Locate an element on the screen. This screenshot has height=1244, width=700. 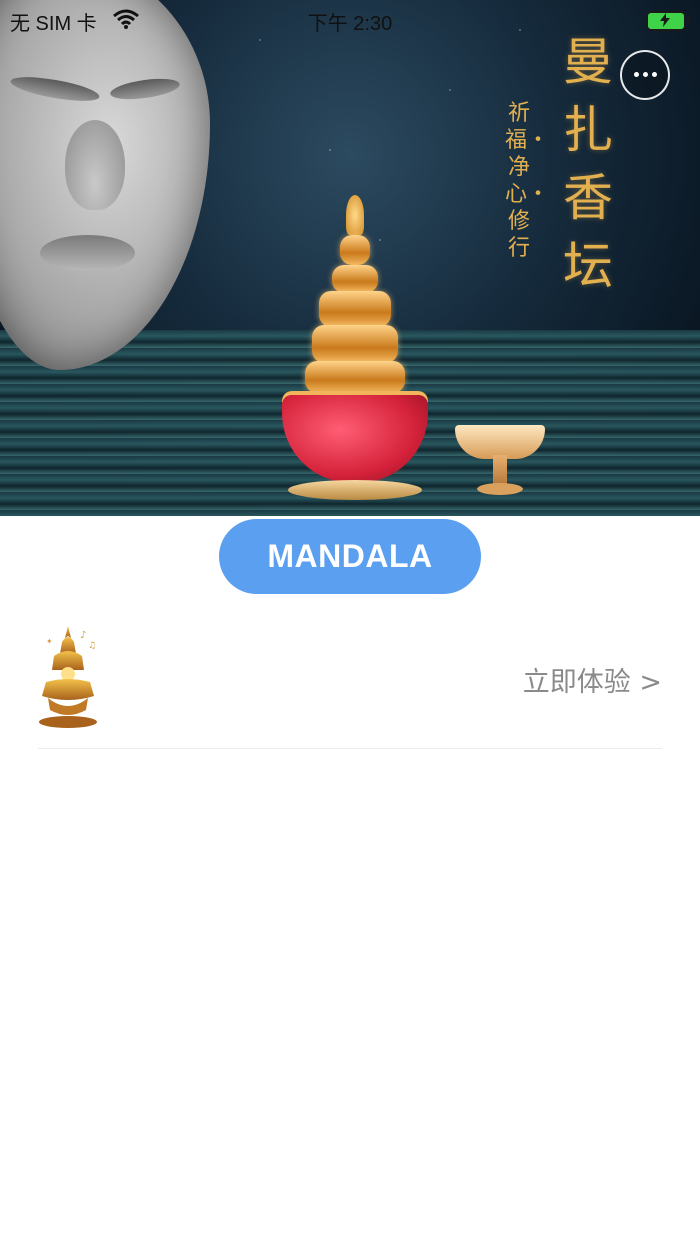
more-icon is located at coordinates (645, 75).